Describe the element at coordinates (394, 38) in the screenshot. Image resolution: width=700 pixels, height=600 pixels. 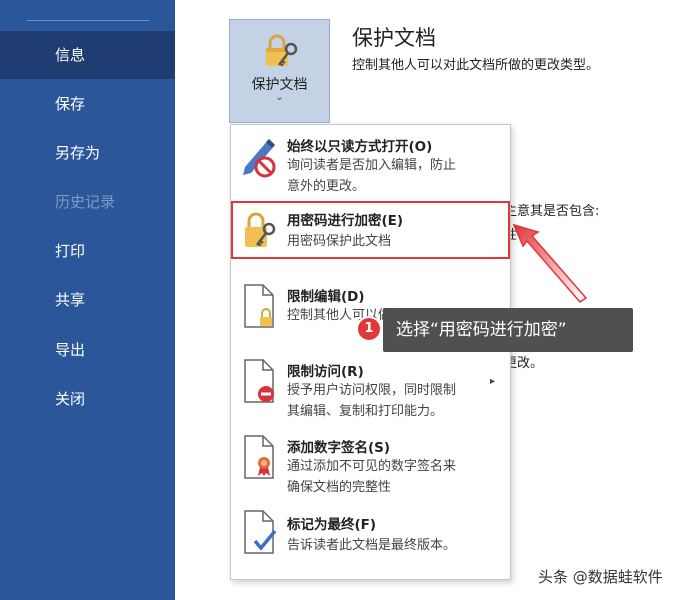
I see `section-title: 保护文档` at that location.